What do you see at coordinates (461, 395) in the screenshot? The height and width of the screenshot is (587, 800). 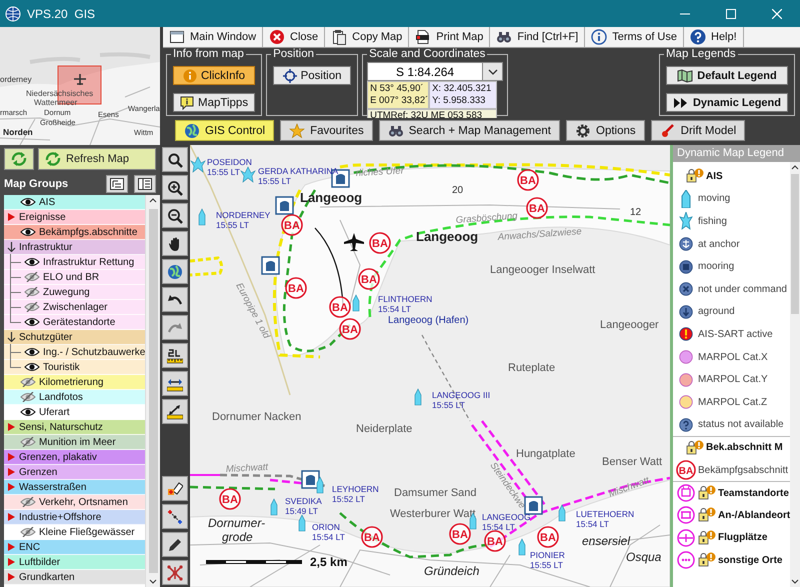 I see `vessel-name: LANGEOOG III` at bounding box center [461, 395].